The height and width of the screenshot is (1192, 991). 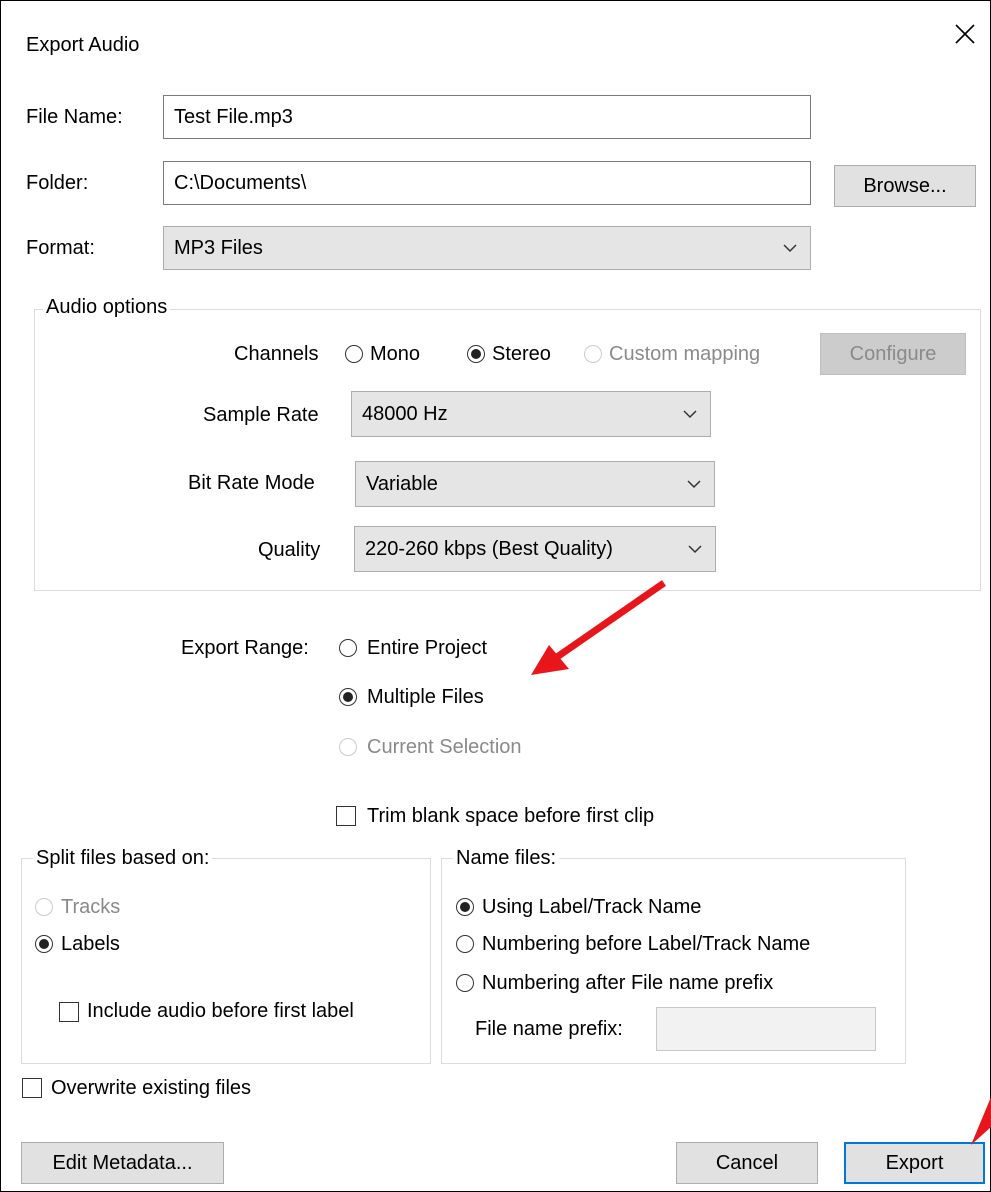 I want to click on include-audio-checkbox, so click(x=69, y=1012).